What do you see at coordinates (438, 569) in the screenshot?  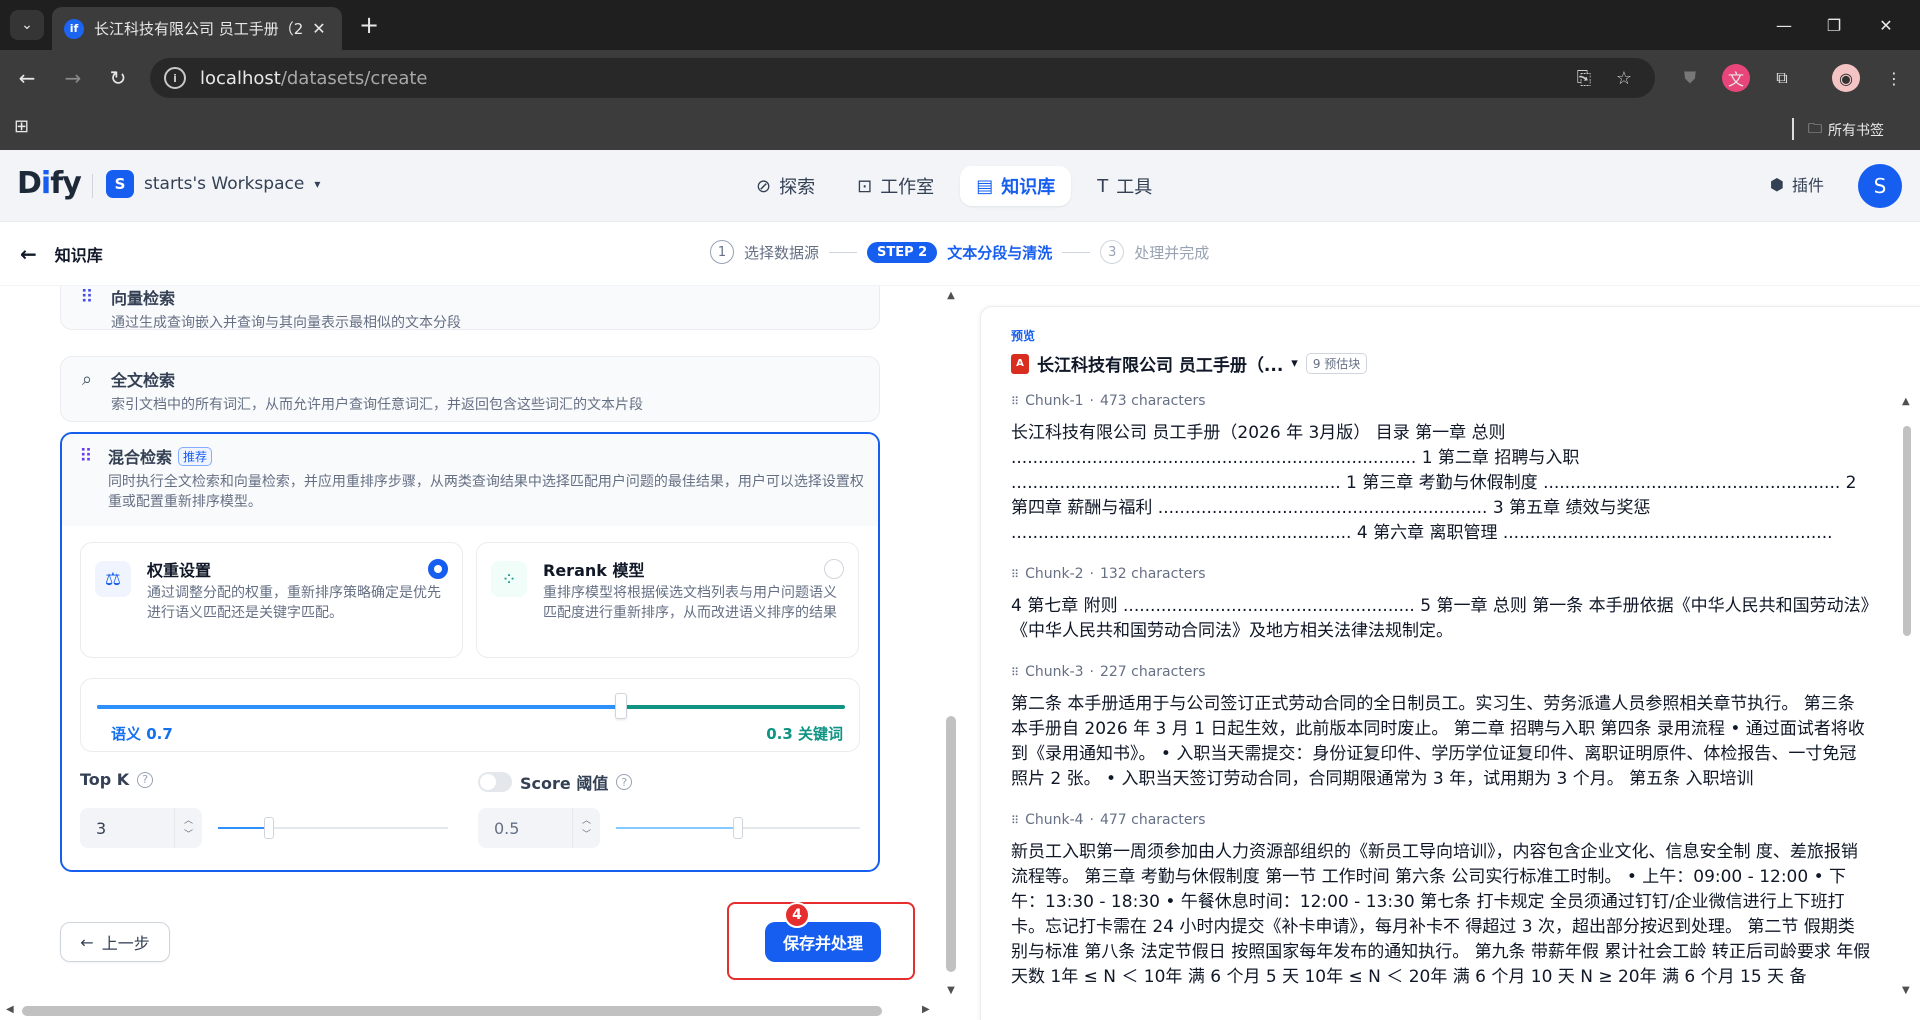 I see `weight-settings-radio` at bounding box center [438, 569].